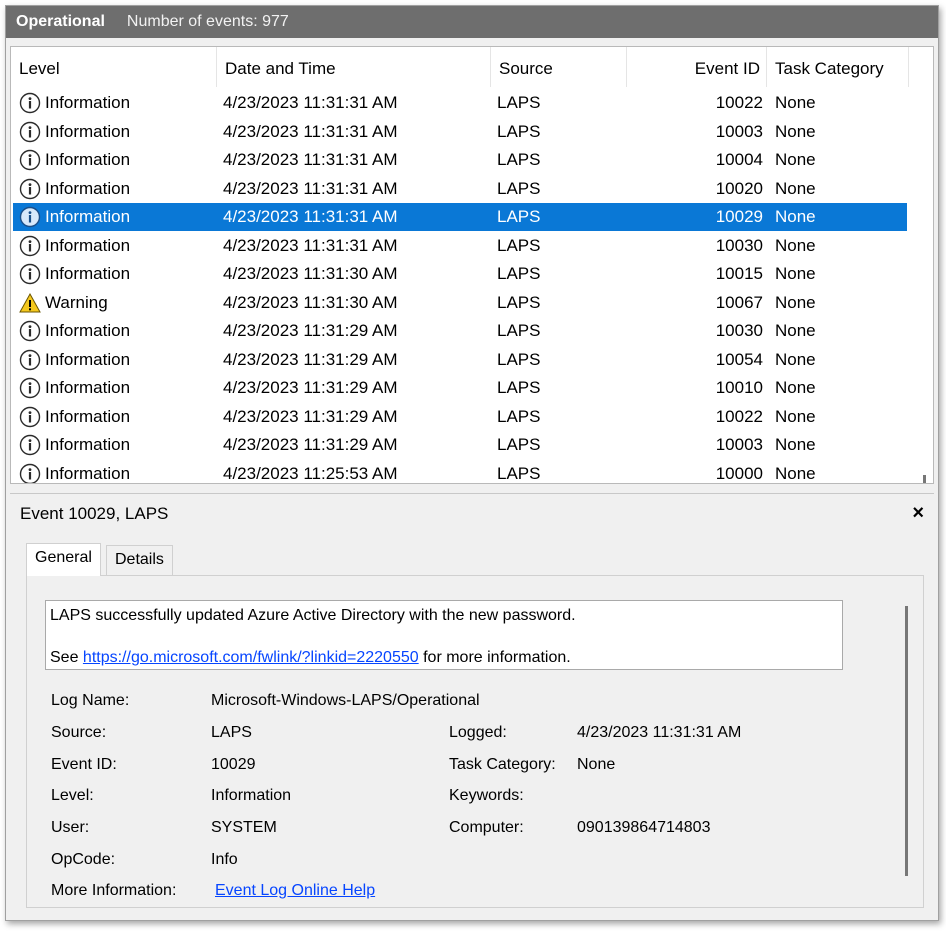 The height and width of the screenshot is (931, 946). What do you see at coordinates (114, 890) in the screenshot?
I see `more-info-label: More Information:` at bounding box center [114, 890].